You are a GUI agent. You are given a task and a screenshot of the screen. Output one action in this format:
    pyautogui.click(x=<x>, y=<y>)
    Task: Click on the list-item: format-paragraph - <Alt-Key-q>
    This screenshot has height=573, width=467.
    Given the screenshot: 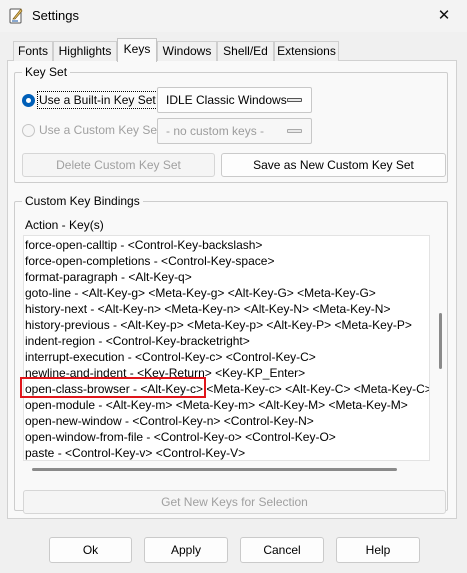 What is the action you would take?
    pyautogui.click(x=108, y=277)
    